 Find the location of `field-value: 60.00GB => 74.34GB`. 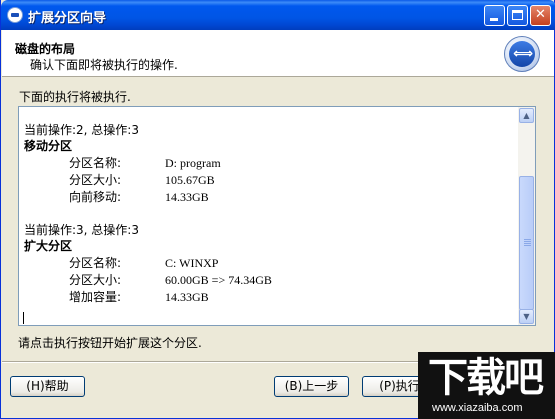

field-value: 60.00GB => 74.34GB is located at coordinates (218, 280).